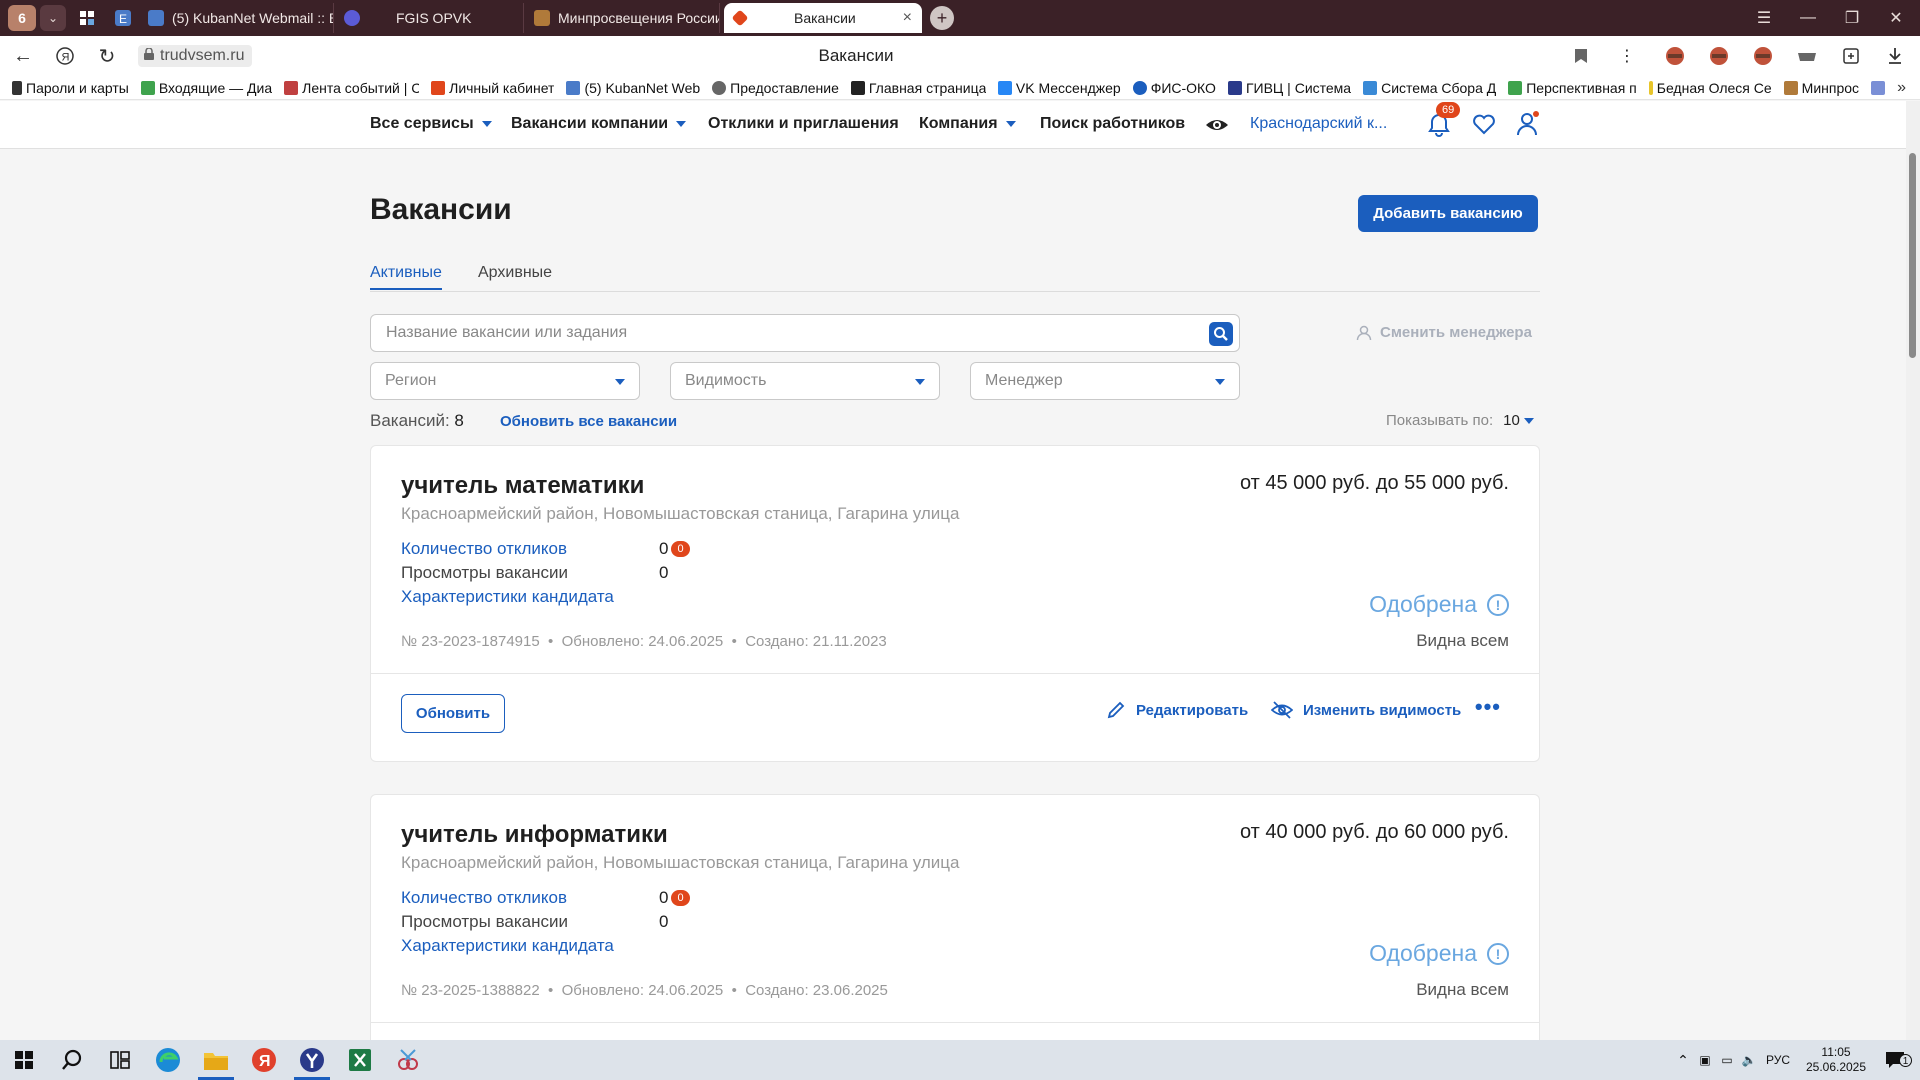 This screenshot has width=1920, height=1080. What do you see at coordinates (1895, 56) in the screenshot?
I see `download-icon` at bounding box center [1895, 56].